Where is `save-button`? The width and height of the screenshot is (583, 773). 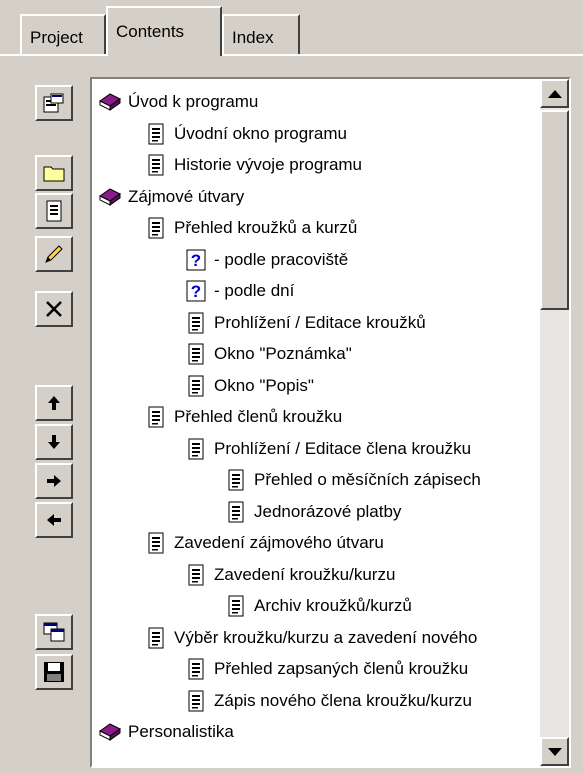
save-button is located at coordinates (54, 672).